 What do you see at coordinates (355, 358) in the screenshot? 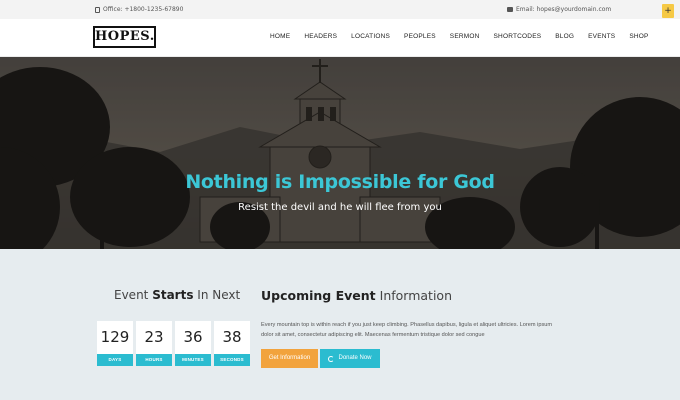
I see `donate-now-label: Donate Now` at bounding box center [355, 358].